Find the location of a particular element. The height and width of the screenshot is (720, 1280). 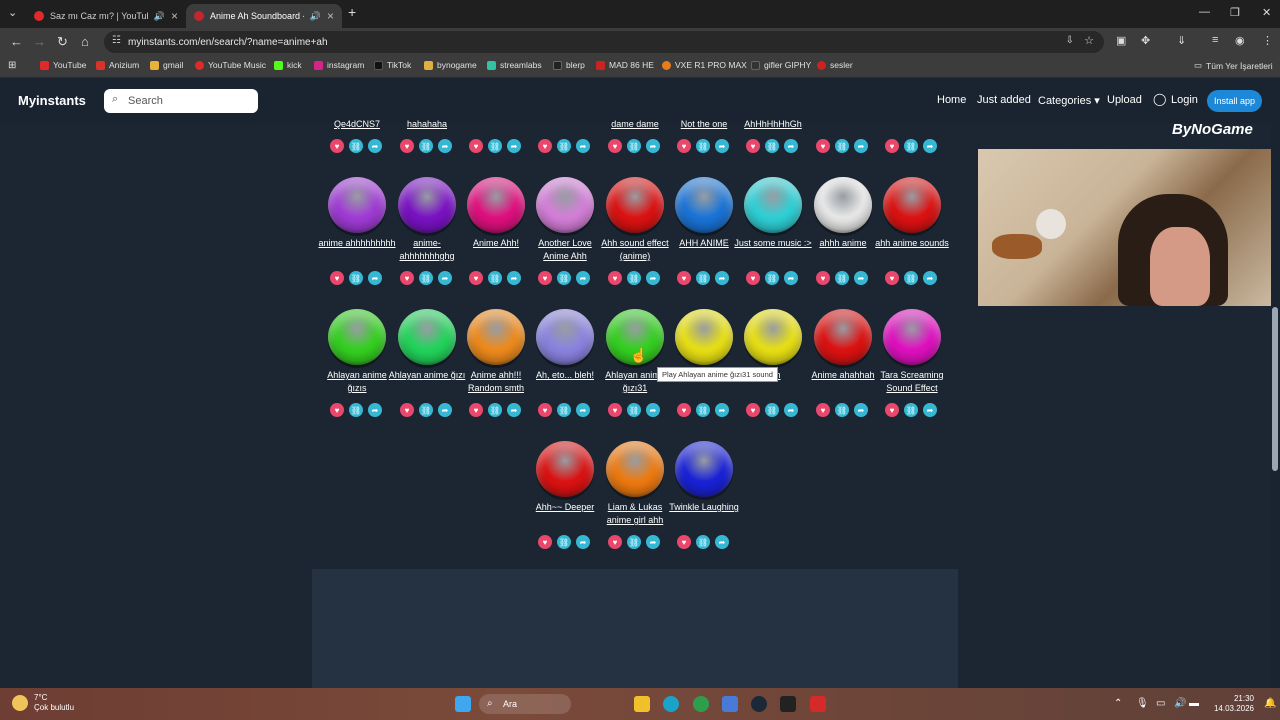

sound-label: AHH ANIME is located at coordinates (704, 243).